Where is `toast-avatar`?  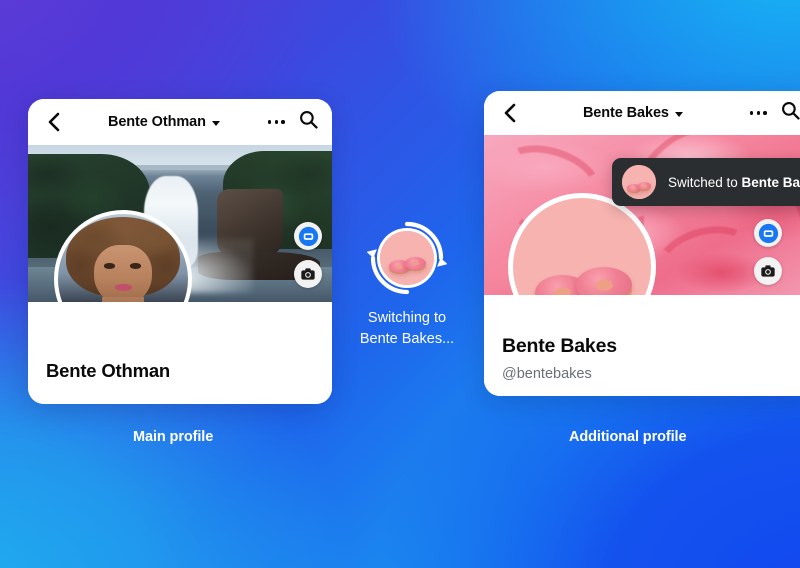
toast-avatar is located at coordinates (639, 182).